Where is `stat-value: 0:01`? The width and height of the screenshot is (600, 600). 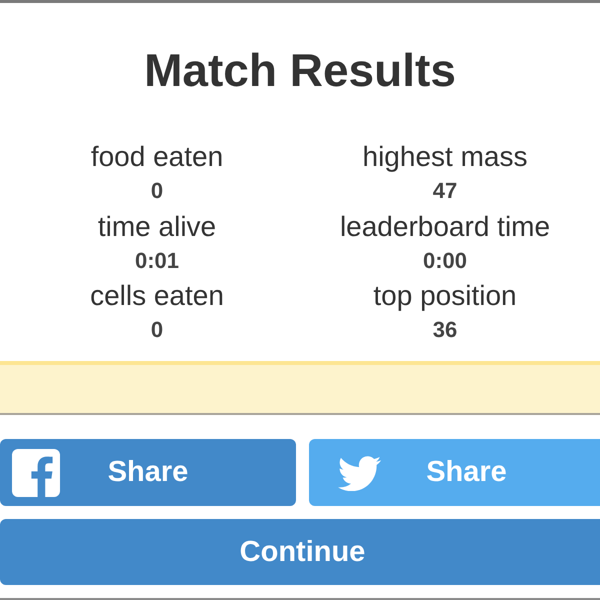
stat-value: 0:01 is located at coordinates (157, 260).